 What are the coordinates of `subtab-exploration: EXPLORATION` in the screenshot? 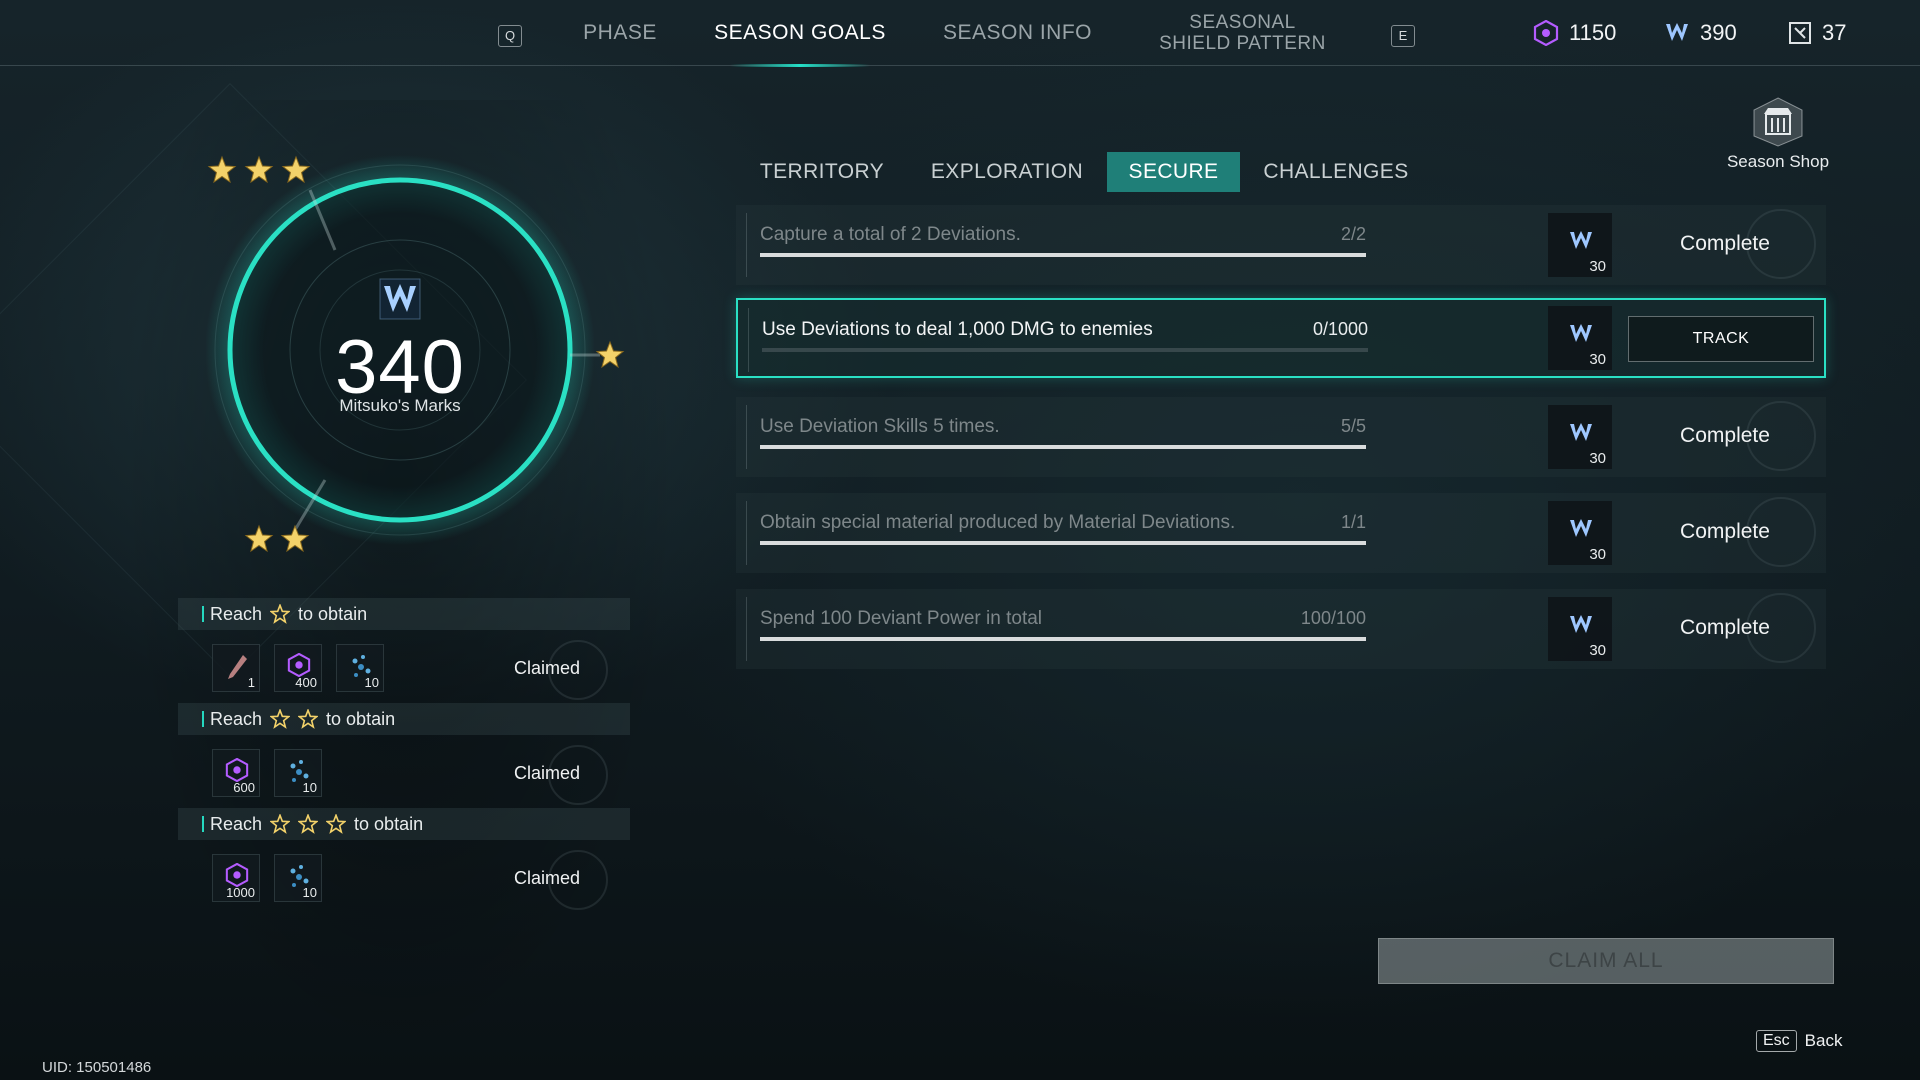 It's located at (1007, 172).